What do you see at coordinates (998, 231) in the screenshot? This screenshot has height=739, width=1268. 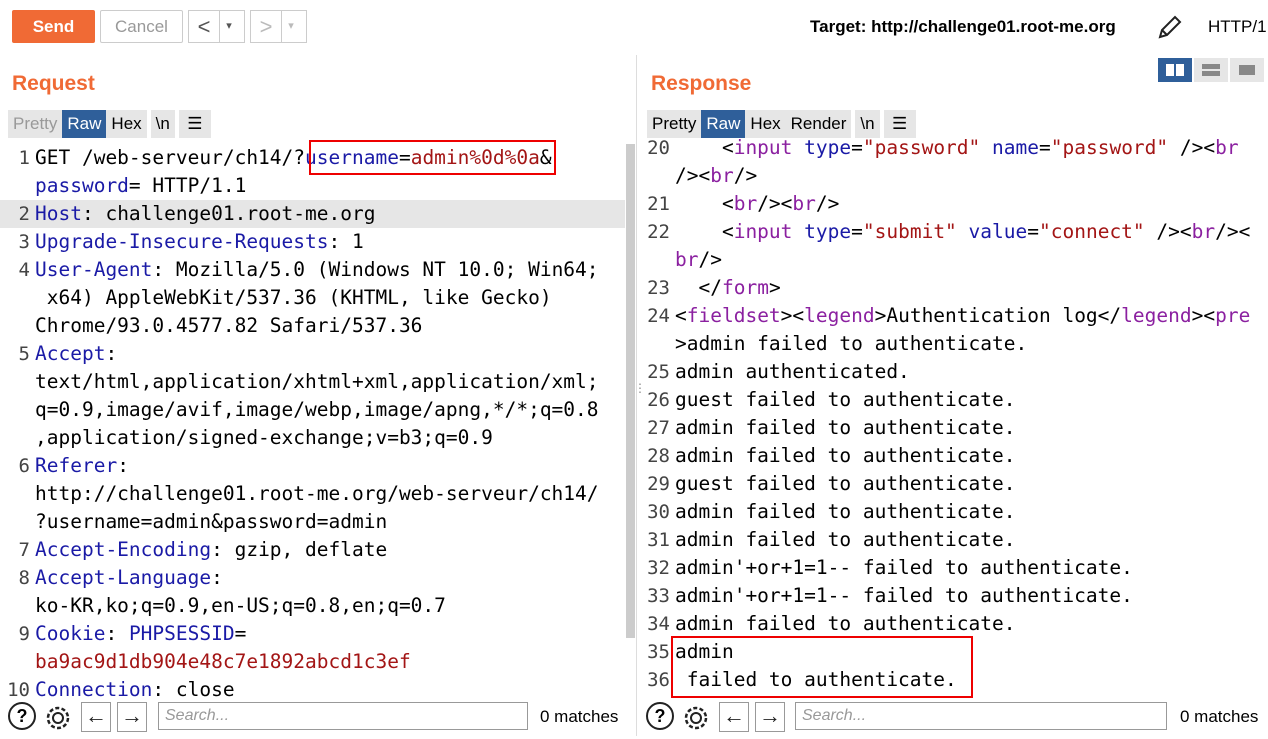 I see `code-token: value` at bounding box center [998, 231].